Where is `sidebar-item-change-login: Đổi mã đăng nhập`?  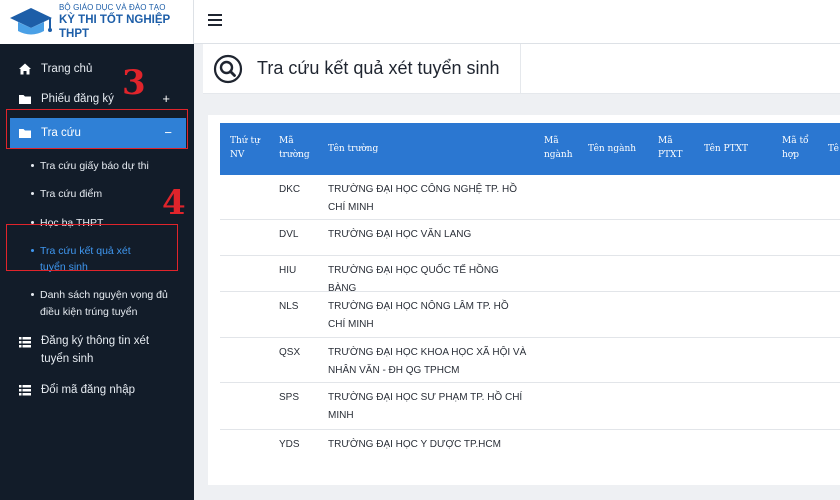
sidebar-item-change-login: Đổi mã đăng nhập is located at coordinates (97, 390).